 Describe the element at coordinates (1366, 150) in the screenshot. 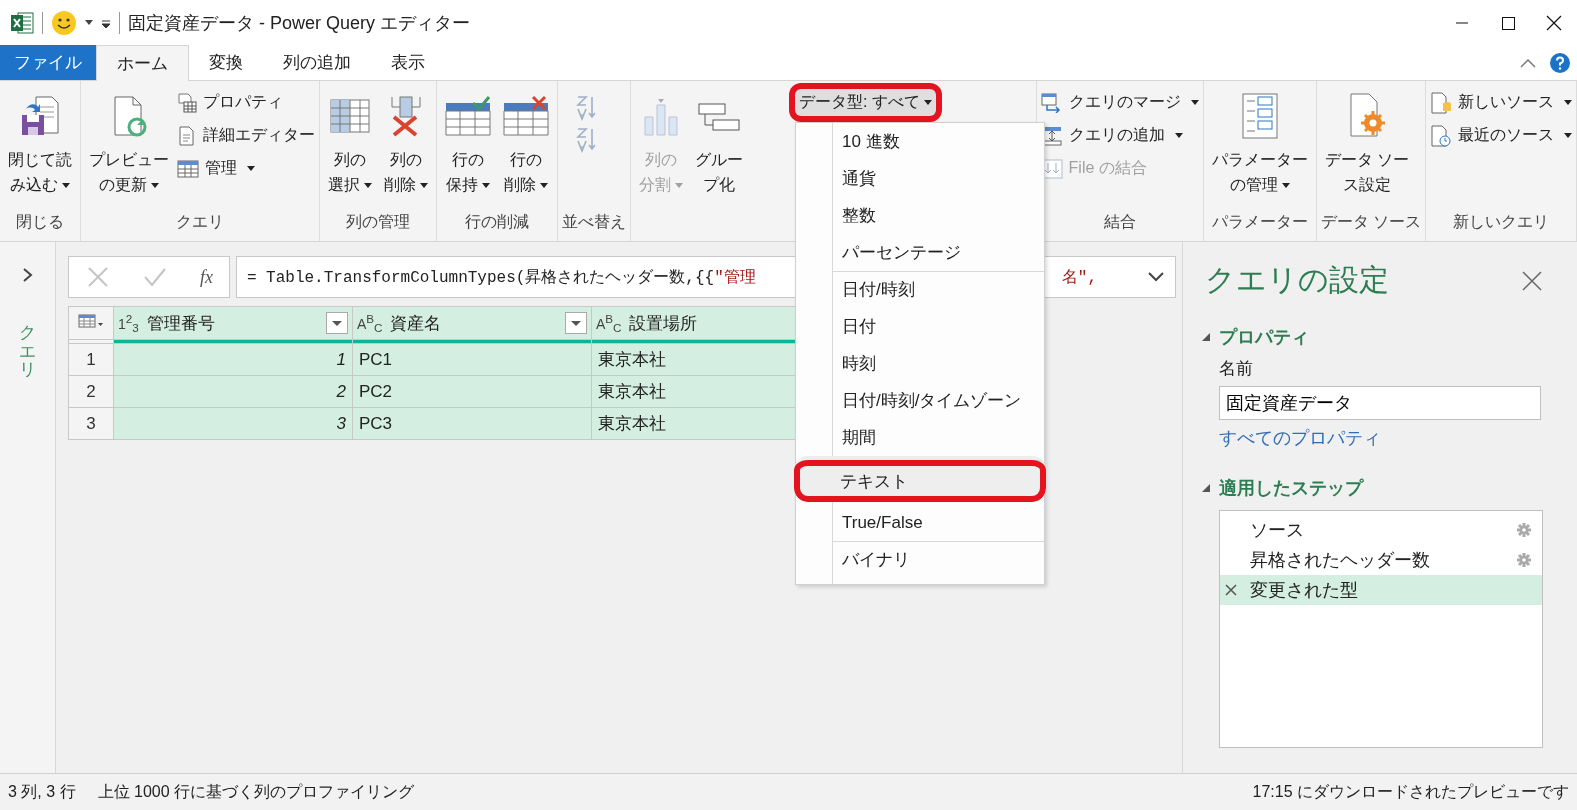

I see `ribbon-button: データ ソー ス設定` at that location.